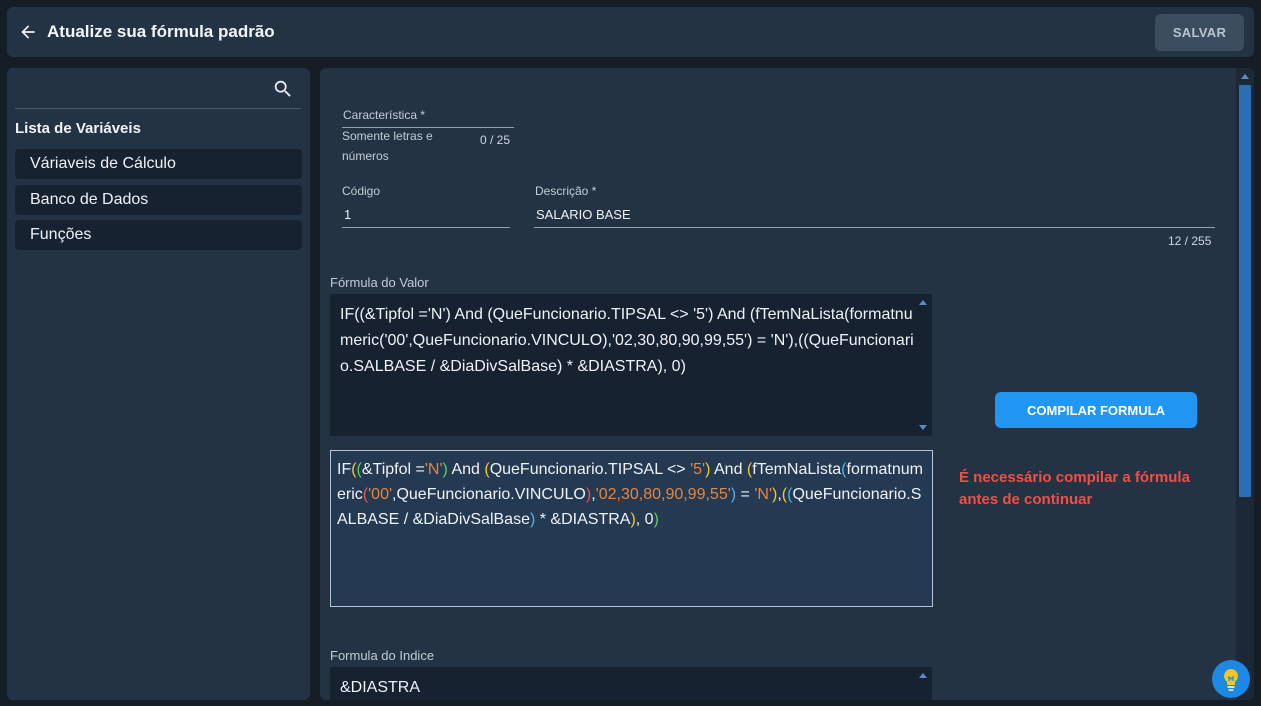 This screenshot has width=1261, height=706. Describe the element at coordinates (379, 282) in the screenshot. I see `formula-valor-label: Fórmula do Valor` at that location.